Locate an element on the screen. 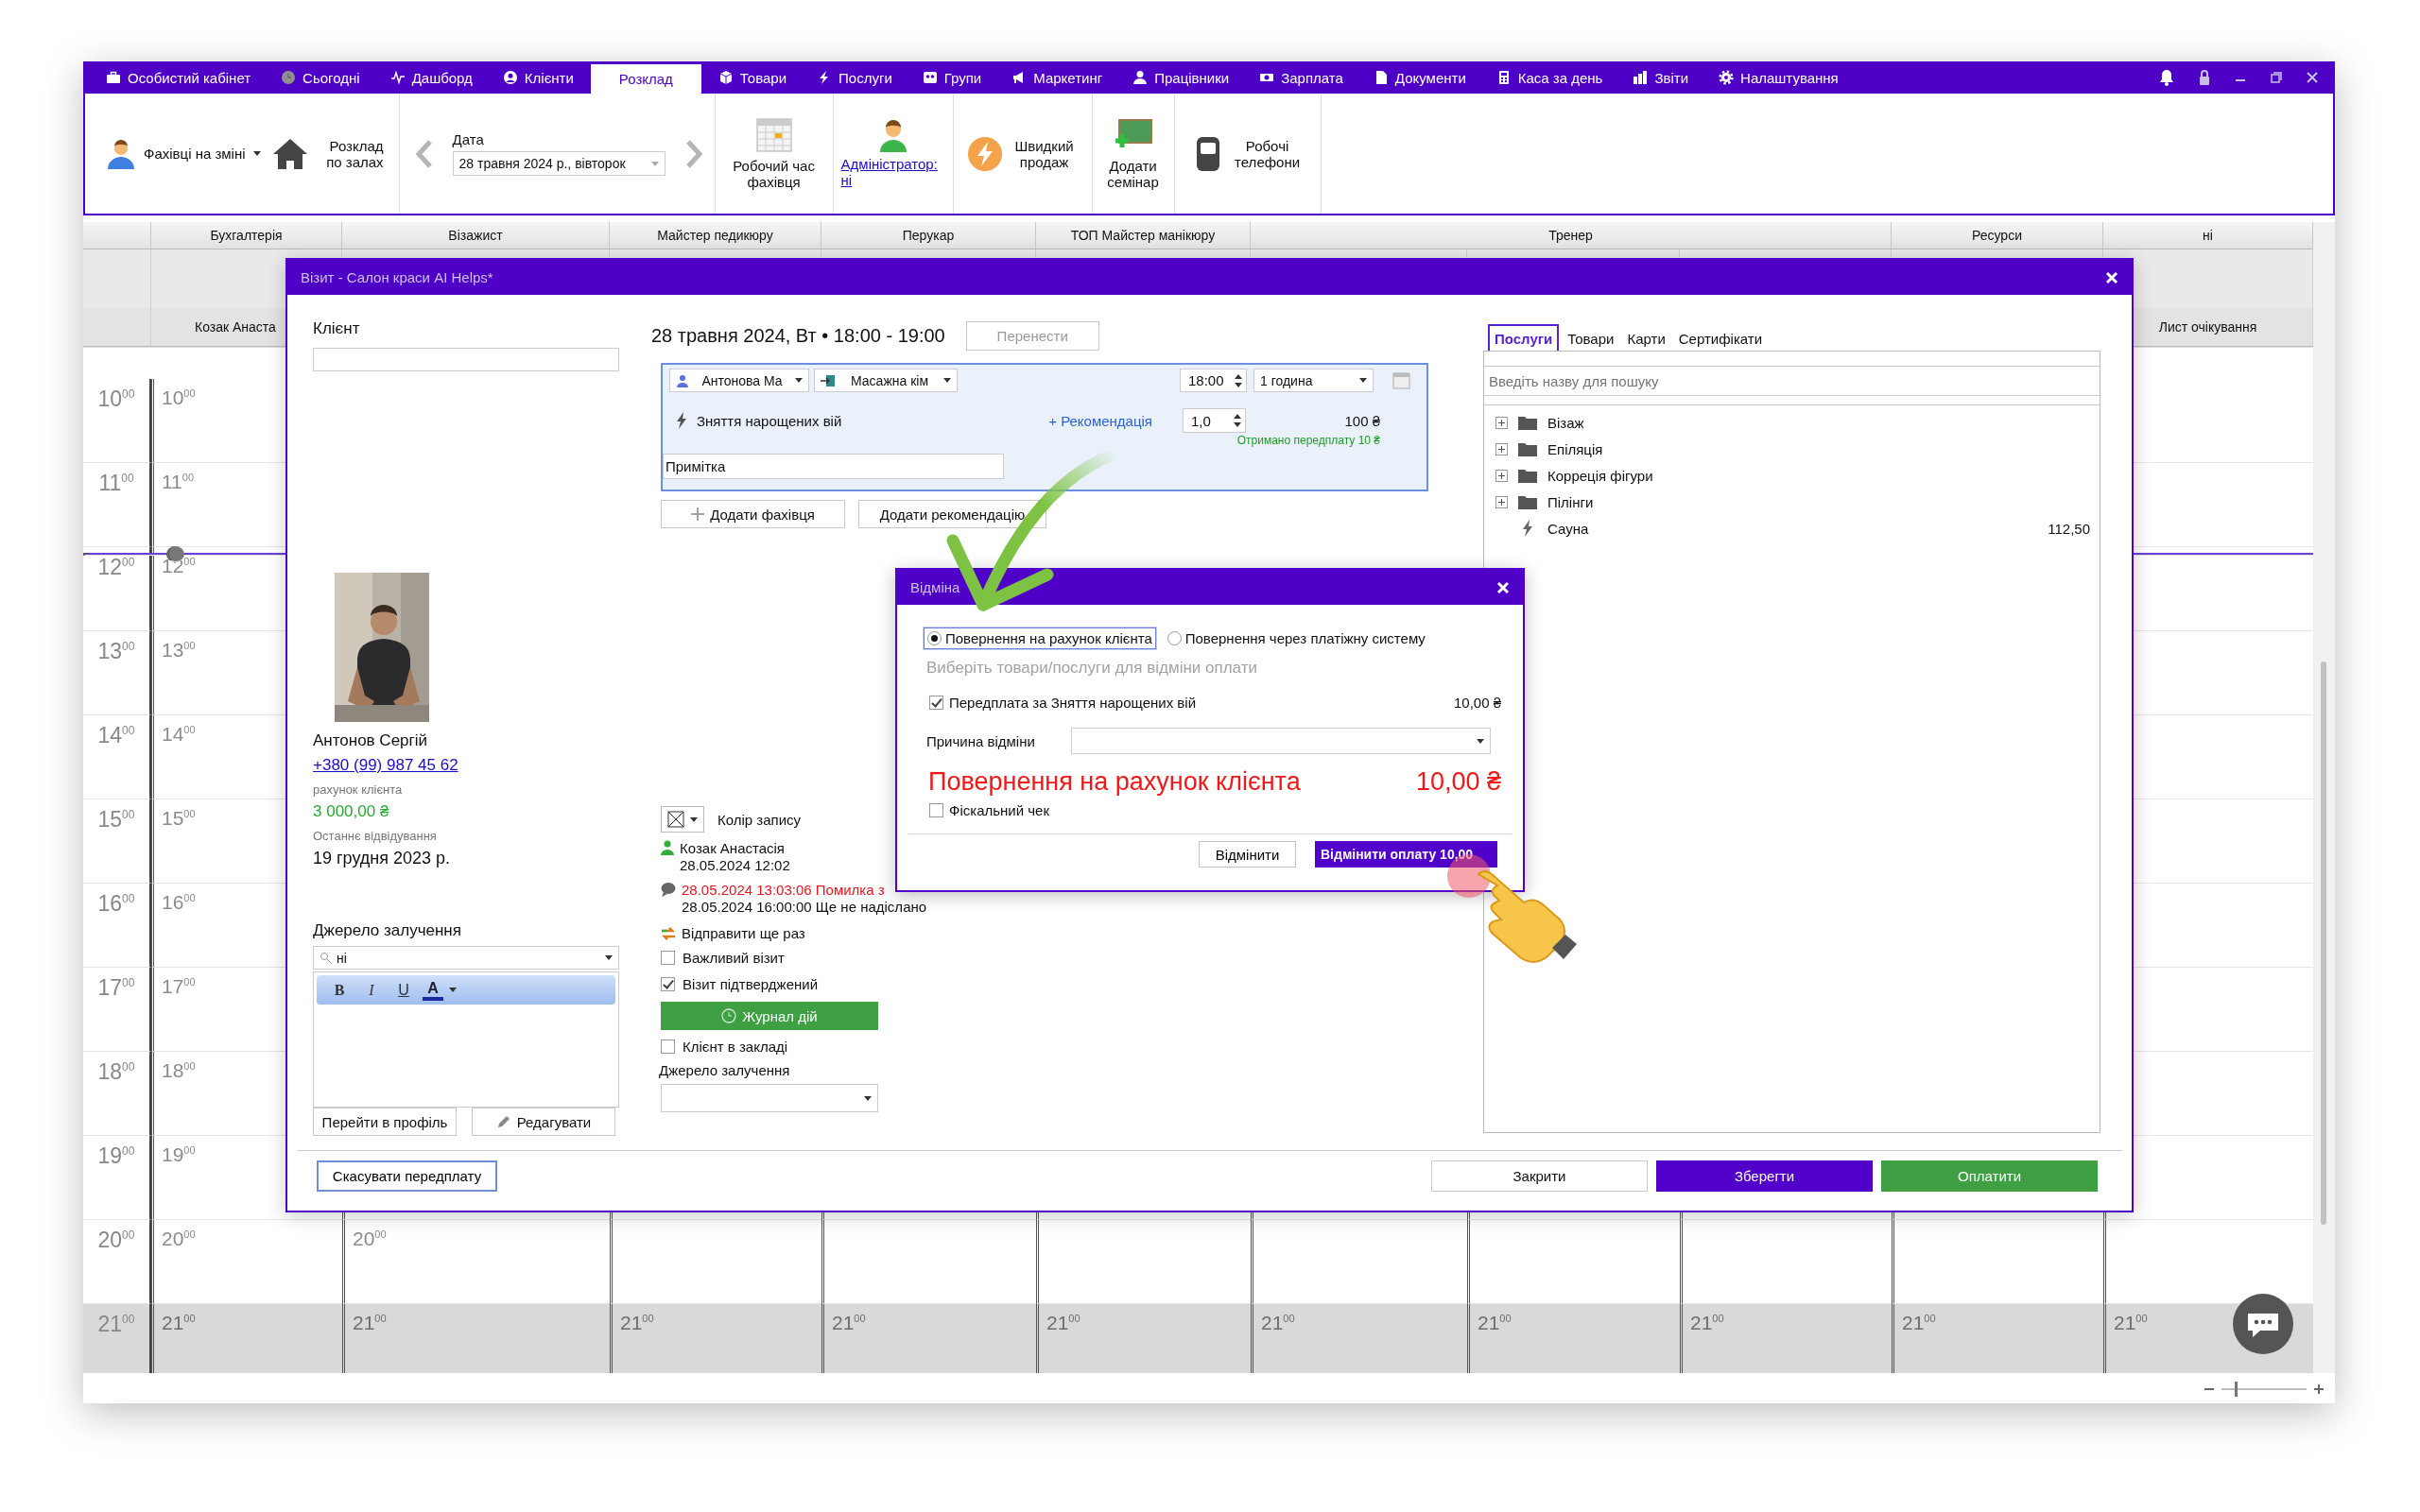 The image size is (2420, 1512). add-specialist-button: Додати фахівця is located at coordinates (753, 514).